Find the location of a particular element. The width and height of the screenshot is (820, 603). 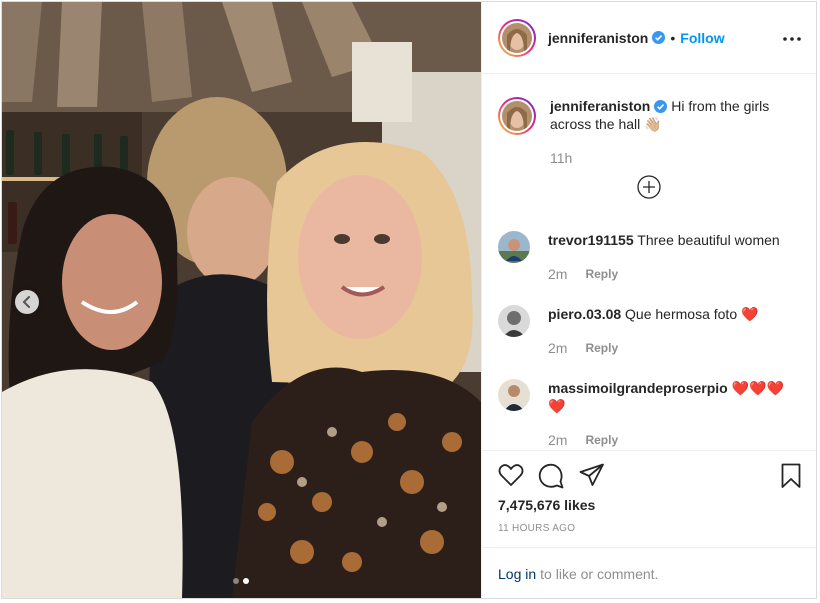

carousel-indicator is located at coordinates (241, 581).